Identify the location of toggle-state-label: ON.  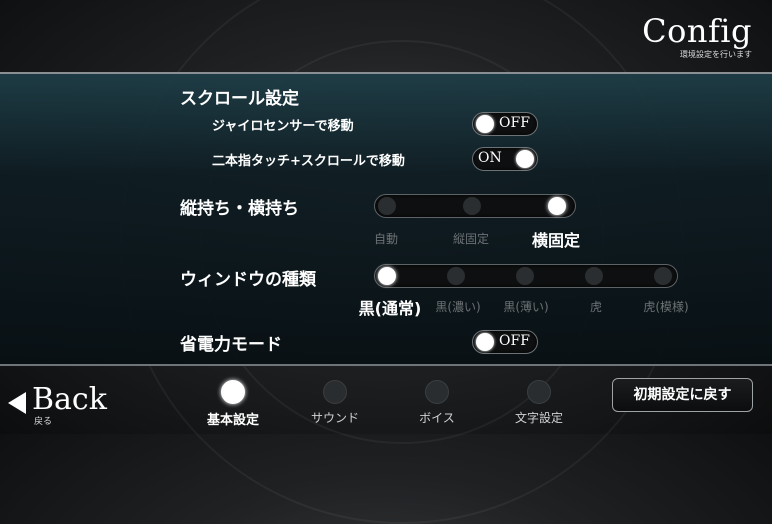
(490, 158).